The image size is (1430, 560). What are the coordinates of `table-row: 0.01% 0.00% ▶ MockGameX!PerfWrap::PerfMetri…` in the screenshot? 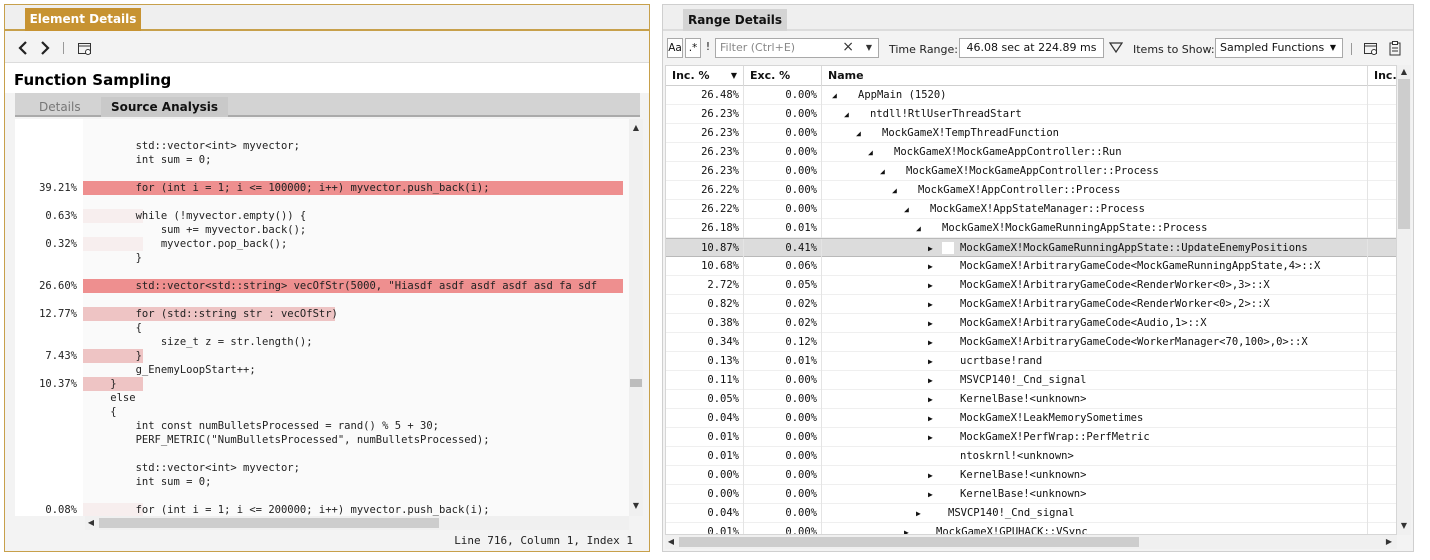 It's located at (1031, 437).